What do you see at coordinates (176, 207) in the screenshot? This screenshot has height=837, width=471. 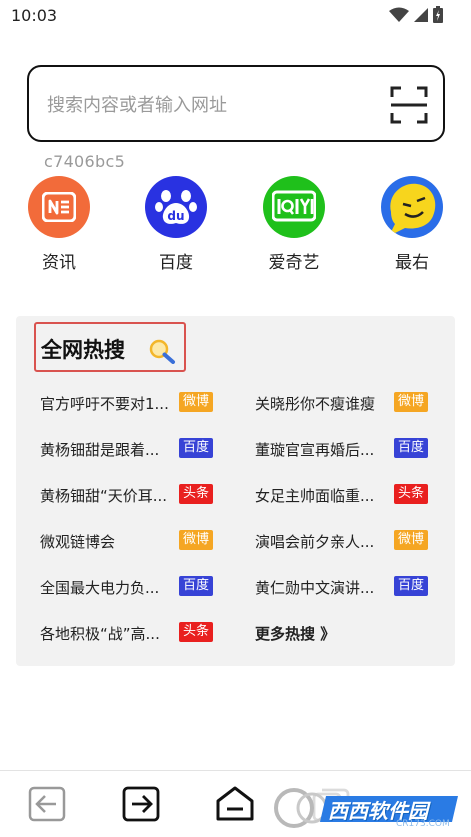 I see `baidu-paw-icon: du` at bounding box center [176, 207].